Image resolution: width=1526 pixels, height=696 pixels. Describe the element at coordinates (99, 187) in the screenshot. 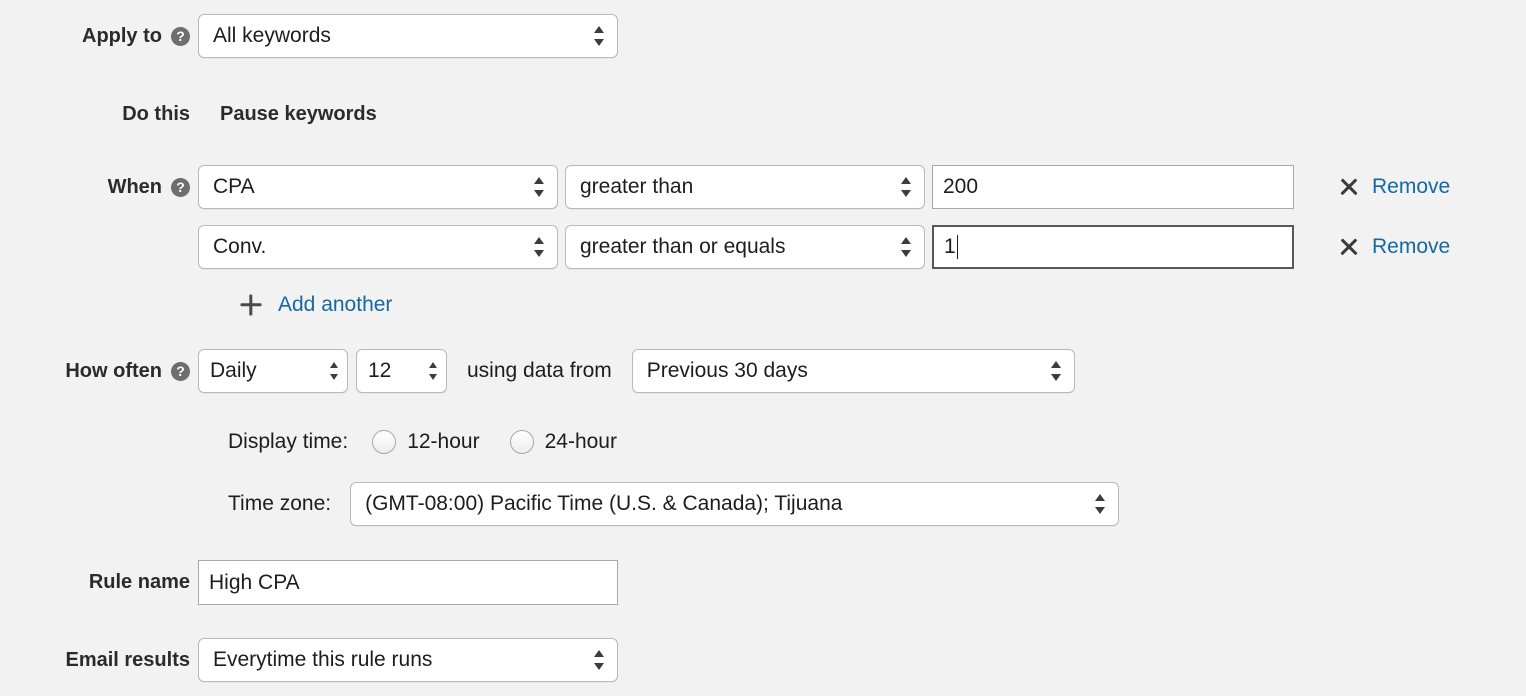

I see `when-label: When ?` at that location.